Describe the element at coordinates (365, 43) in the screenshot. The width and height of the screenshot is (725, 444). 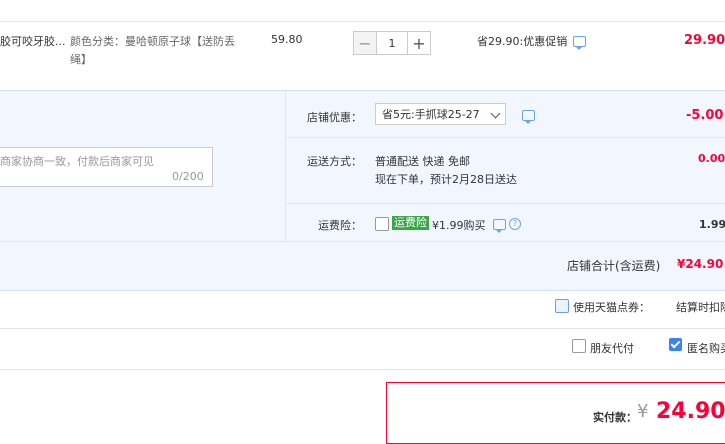
I see `quantity-decrease-button: −` at that location.